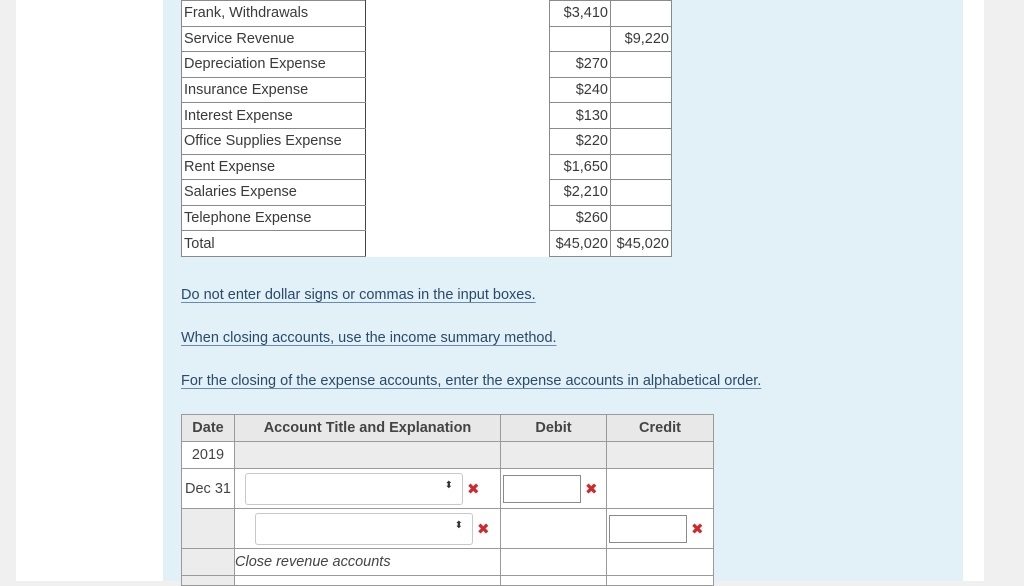 The height and width of the screenshot is (586, 1024). What do you see at coordinates (426, 13) in the screenshot?
I see `trial-balance-row: Frank, Withdrawals $3,410` at bounding box center [426, 13].